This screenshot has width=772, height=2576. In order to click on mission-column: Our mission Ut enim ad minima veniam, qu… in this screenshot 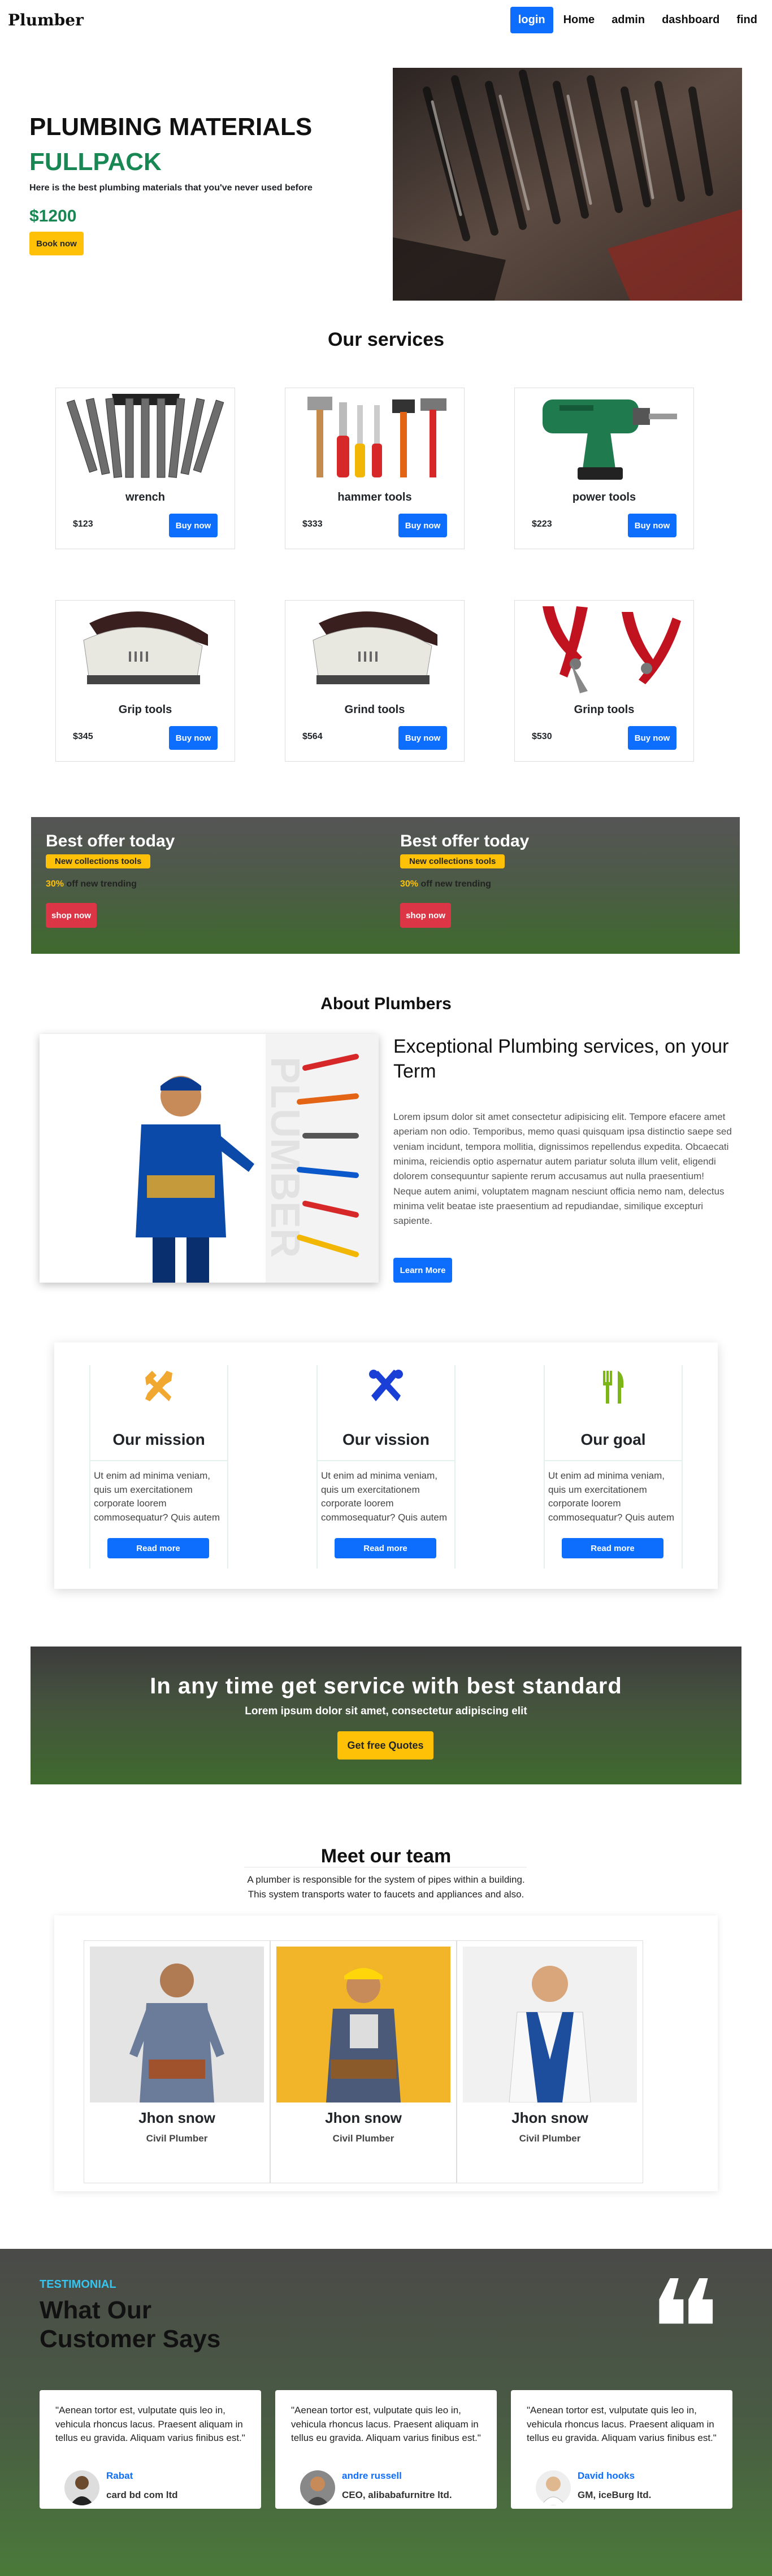, I will do `click(158, 1467)`.